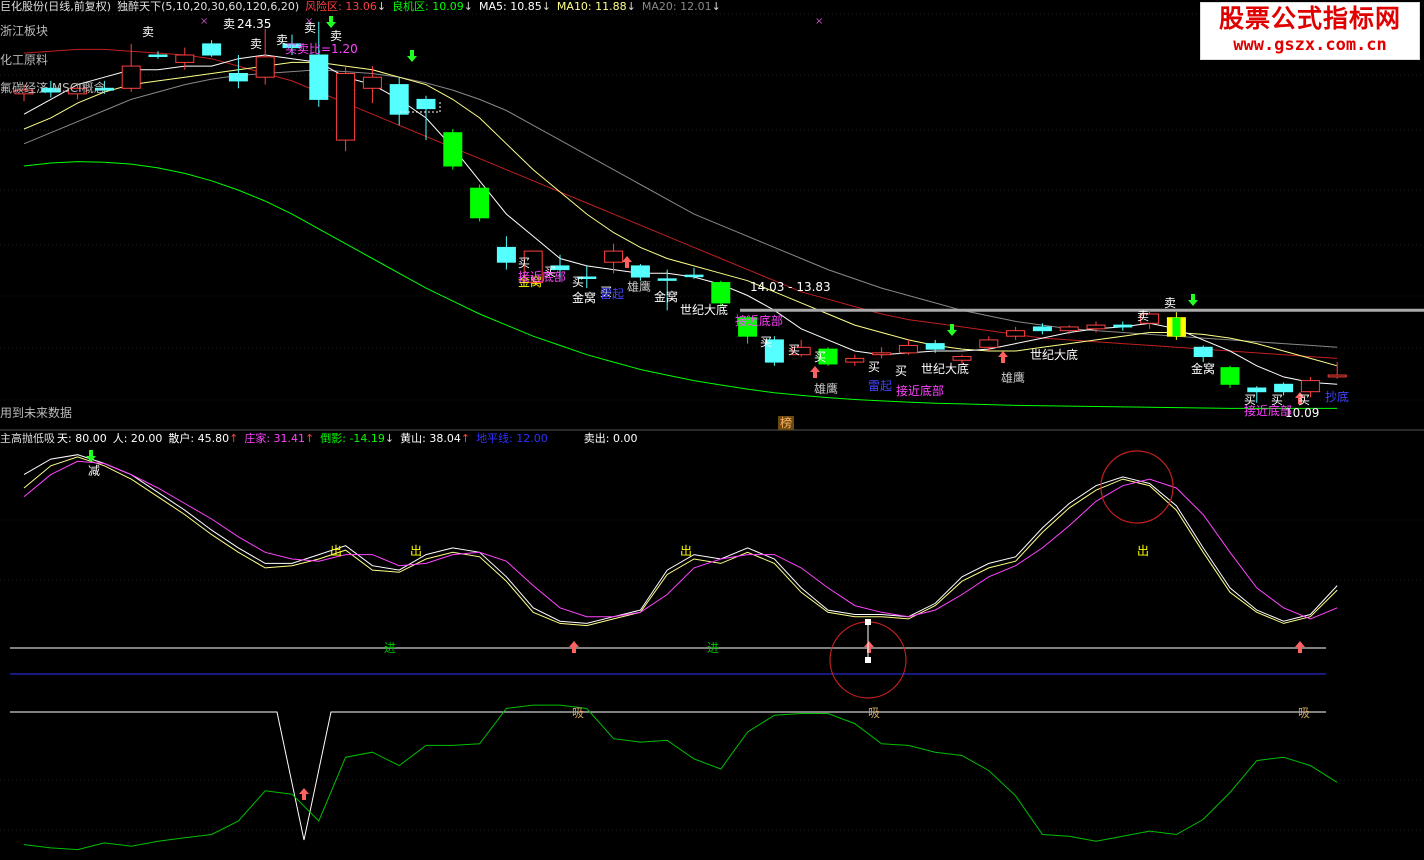  What do you see at coordinates (24, 30) in the screenshot?
I see `sector-zhejiang: 浙江板块` at bounding box center [24, 30].